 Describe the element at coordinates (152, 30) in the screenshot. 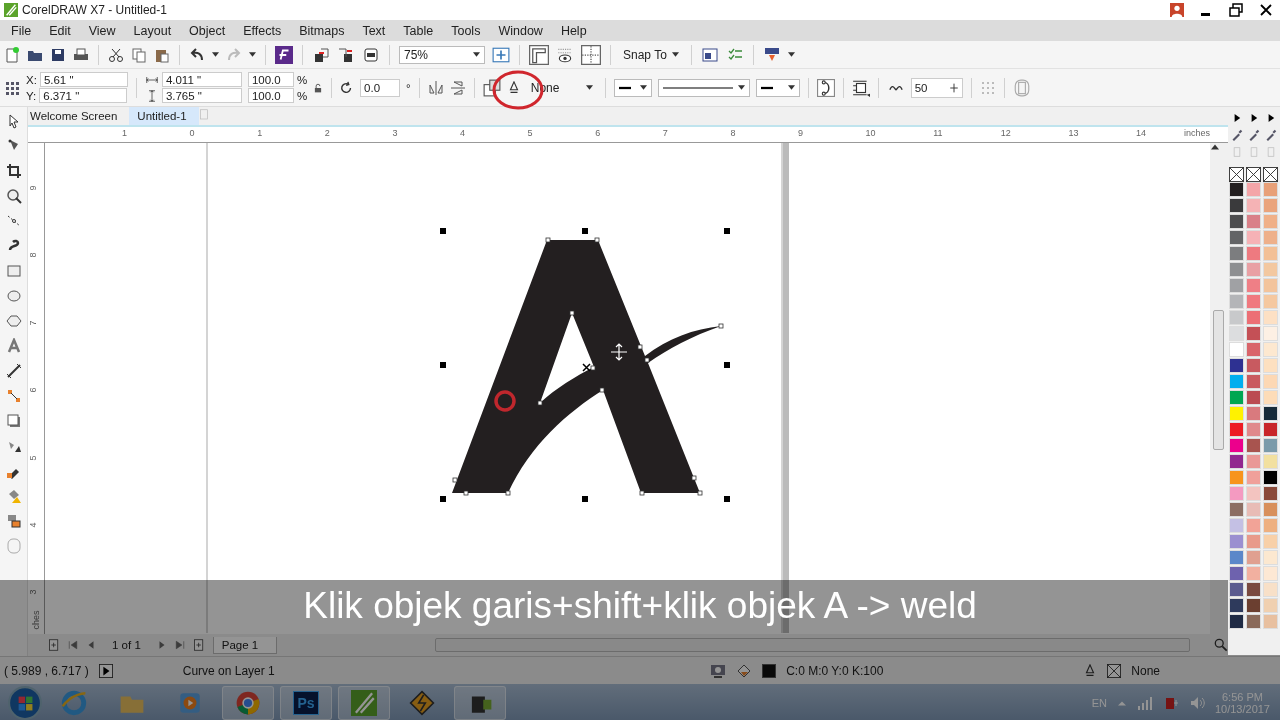

I see `menu-item: Layout` at that location.